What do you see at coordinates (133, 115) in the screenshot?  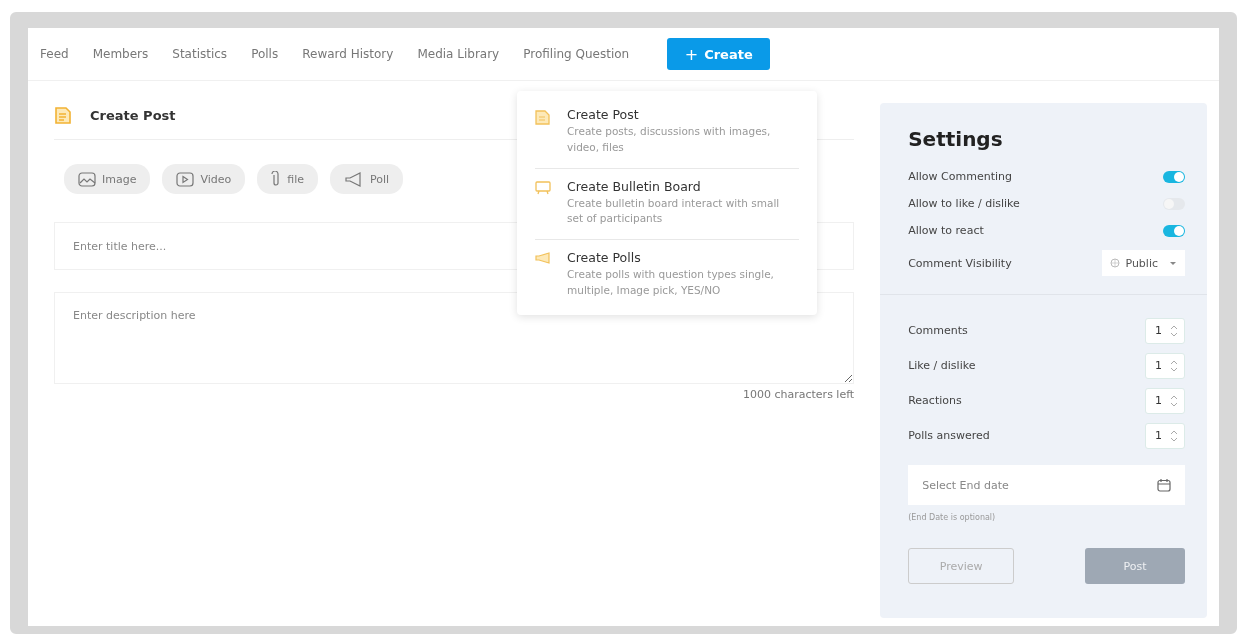 I see `editor-title: Create Post` at bounding box center [133, 115].